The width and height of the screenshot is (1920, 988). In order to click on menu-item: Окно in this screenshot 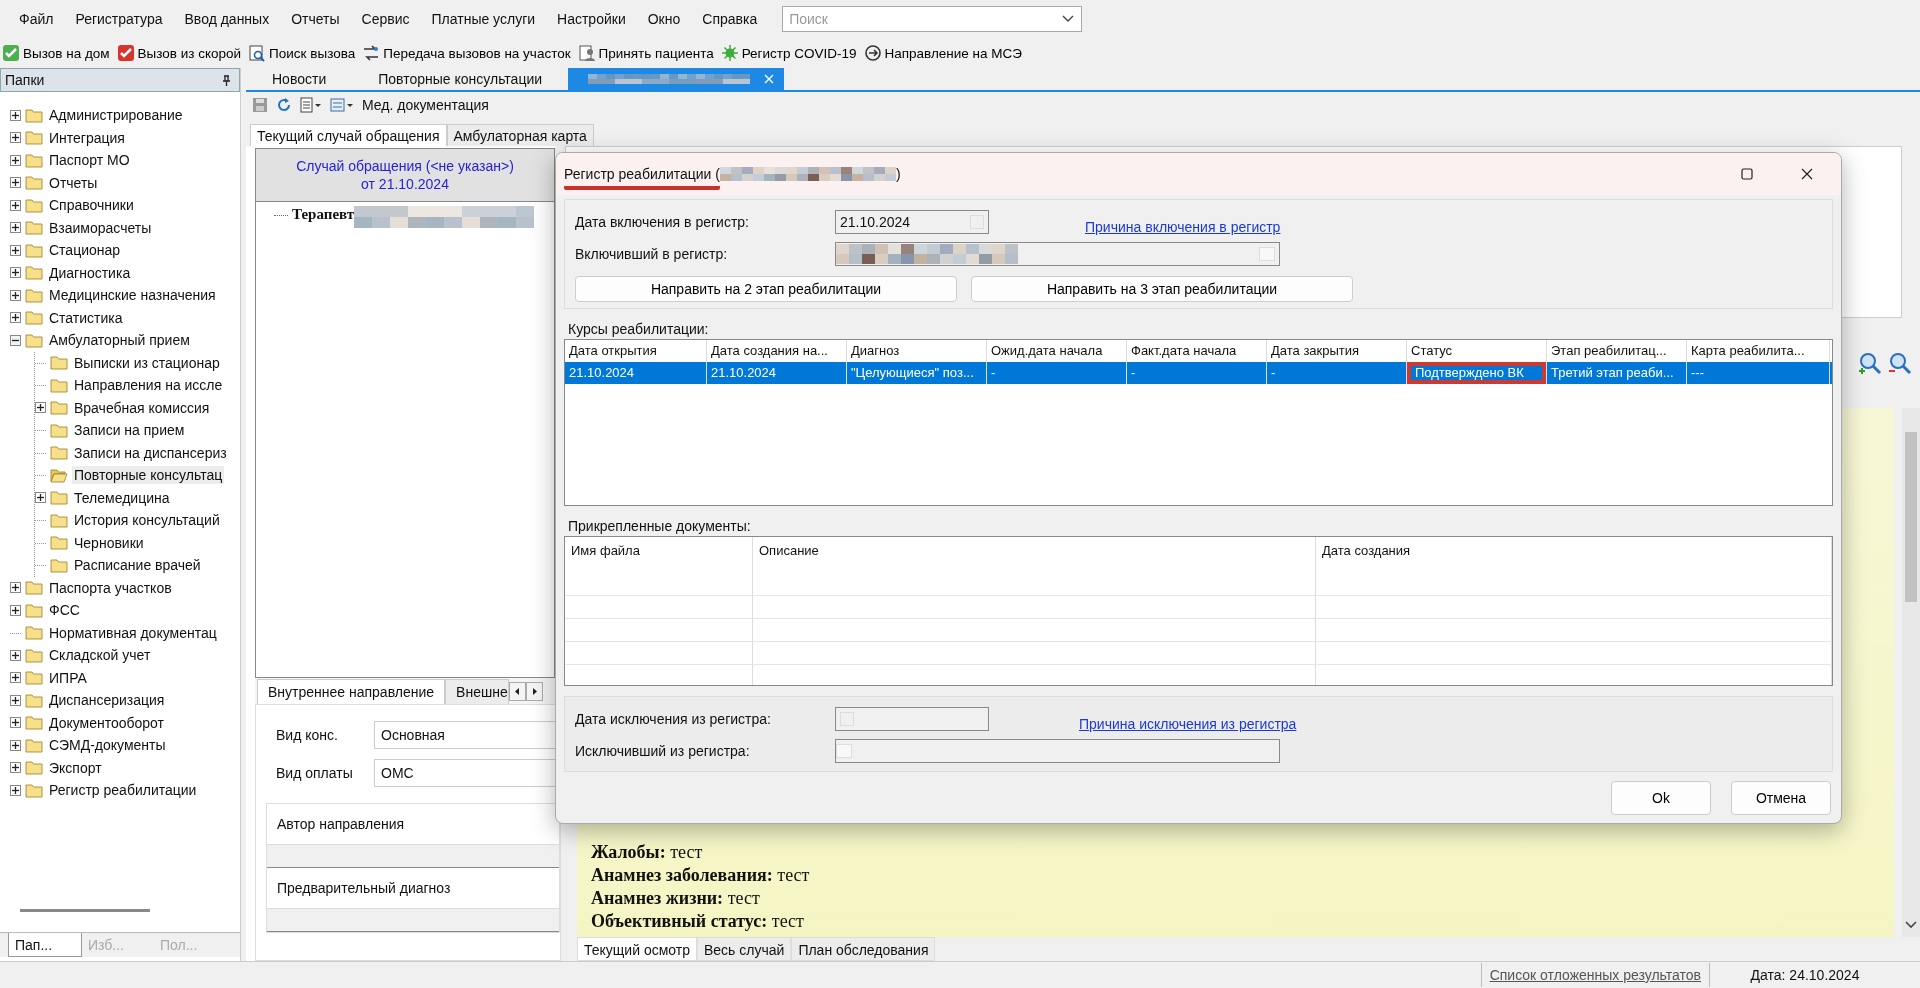, I will do `click(664, 19)`.